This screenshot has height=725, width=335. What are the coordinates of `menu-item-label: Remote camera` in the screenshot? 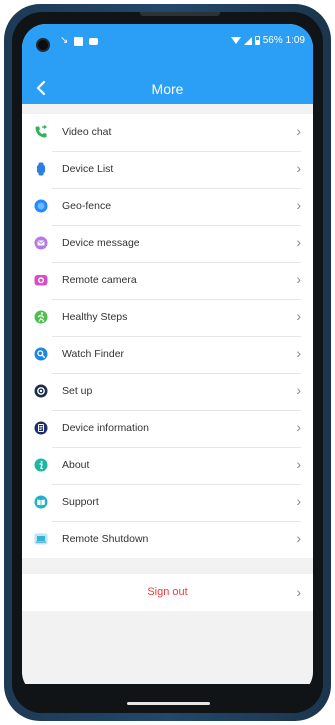 It's located at (99, 280).